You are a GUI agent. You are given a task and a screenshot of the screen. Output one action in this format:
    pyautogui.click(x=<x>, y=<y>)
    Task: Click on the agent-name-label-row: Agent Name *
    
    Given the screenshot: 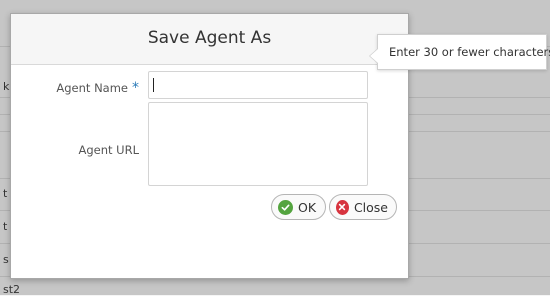 What is the action you would take?
    pyautogui.click(x=90, y=88)
    